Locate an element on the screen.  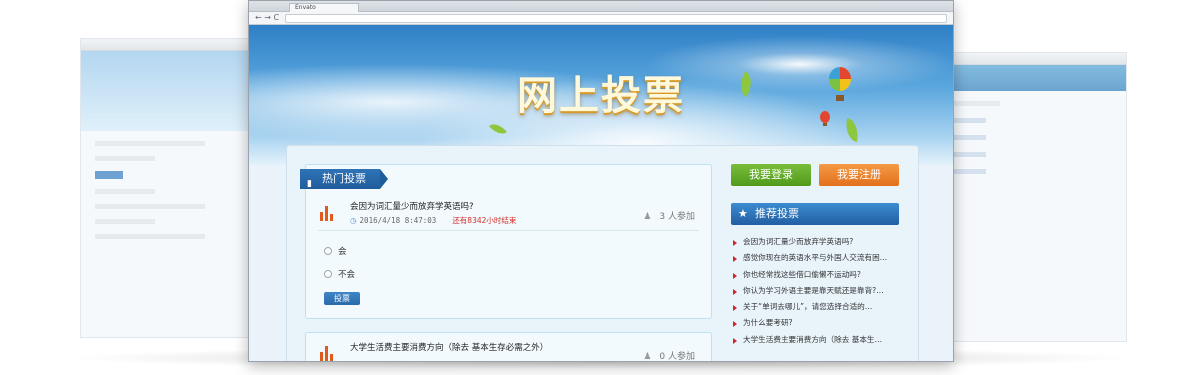
option-label: 会 is located at coordinates (342, 252).